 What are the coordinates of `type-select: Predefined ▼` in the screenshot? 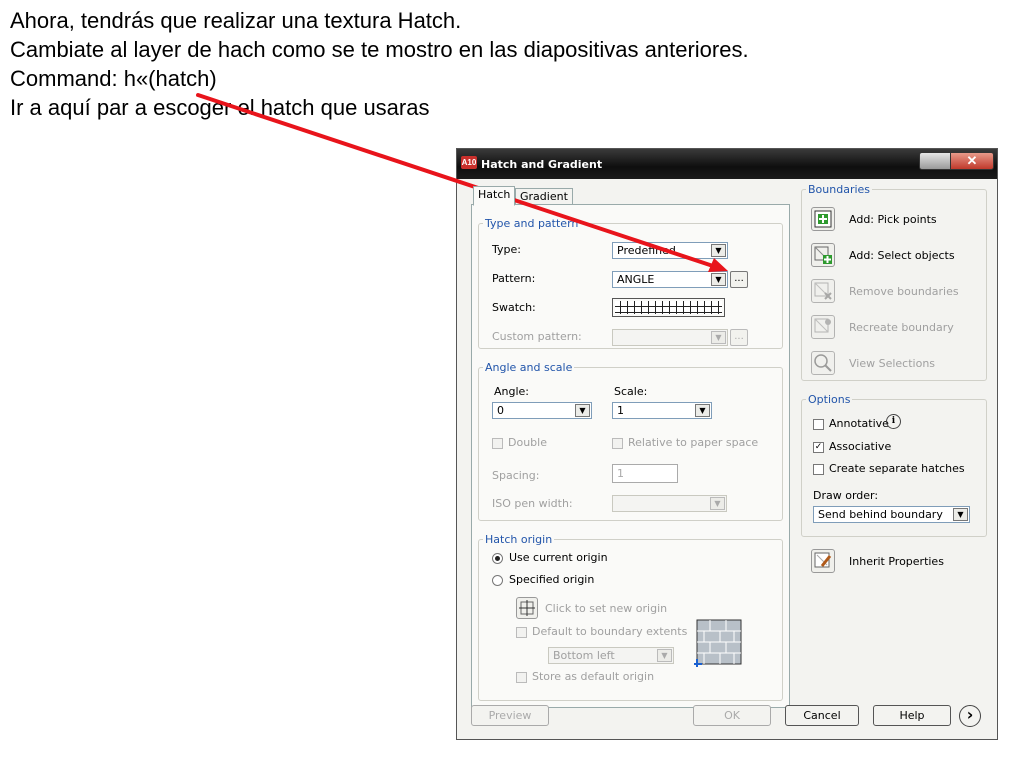 It's located at (670, 250).